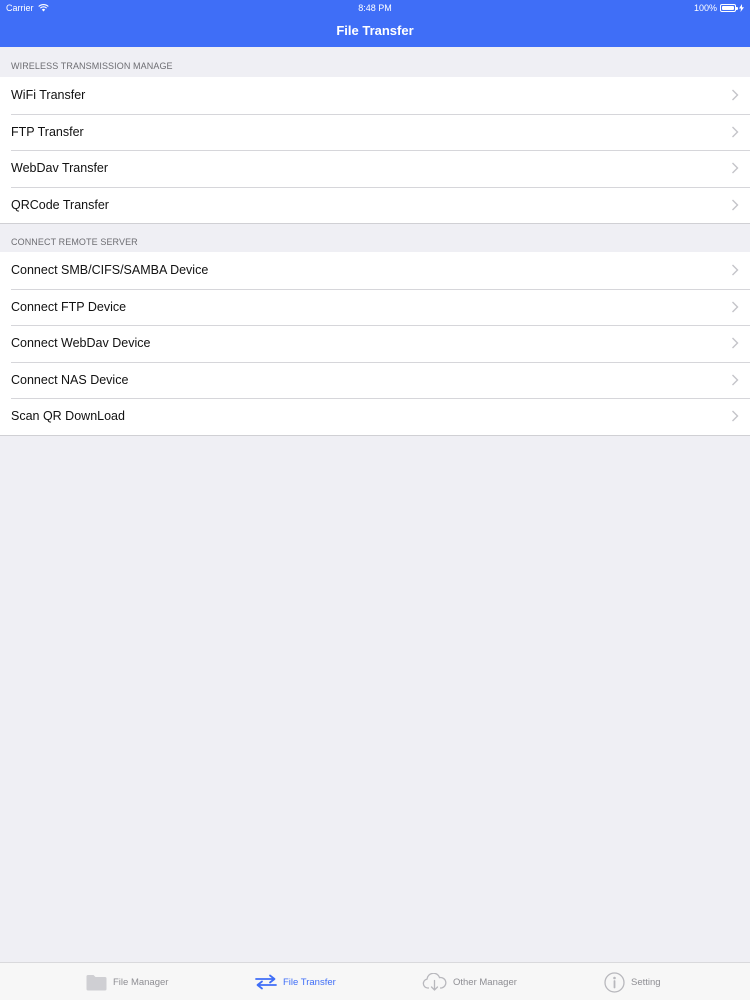 The image size is (750, 1000). I want to click on list-item-label: Connect WebDav Device, so click(81, 343).